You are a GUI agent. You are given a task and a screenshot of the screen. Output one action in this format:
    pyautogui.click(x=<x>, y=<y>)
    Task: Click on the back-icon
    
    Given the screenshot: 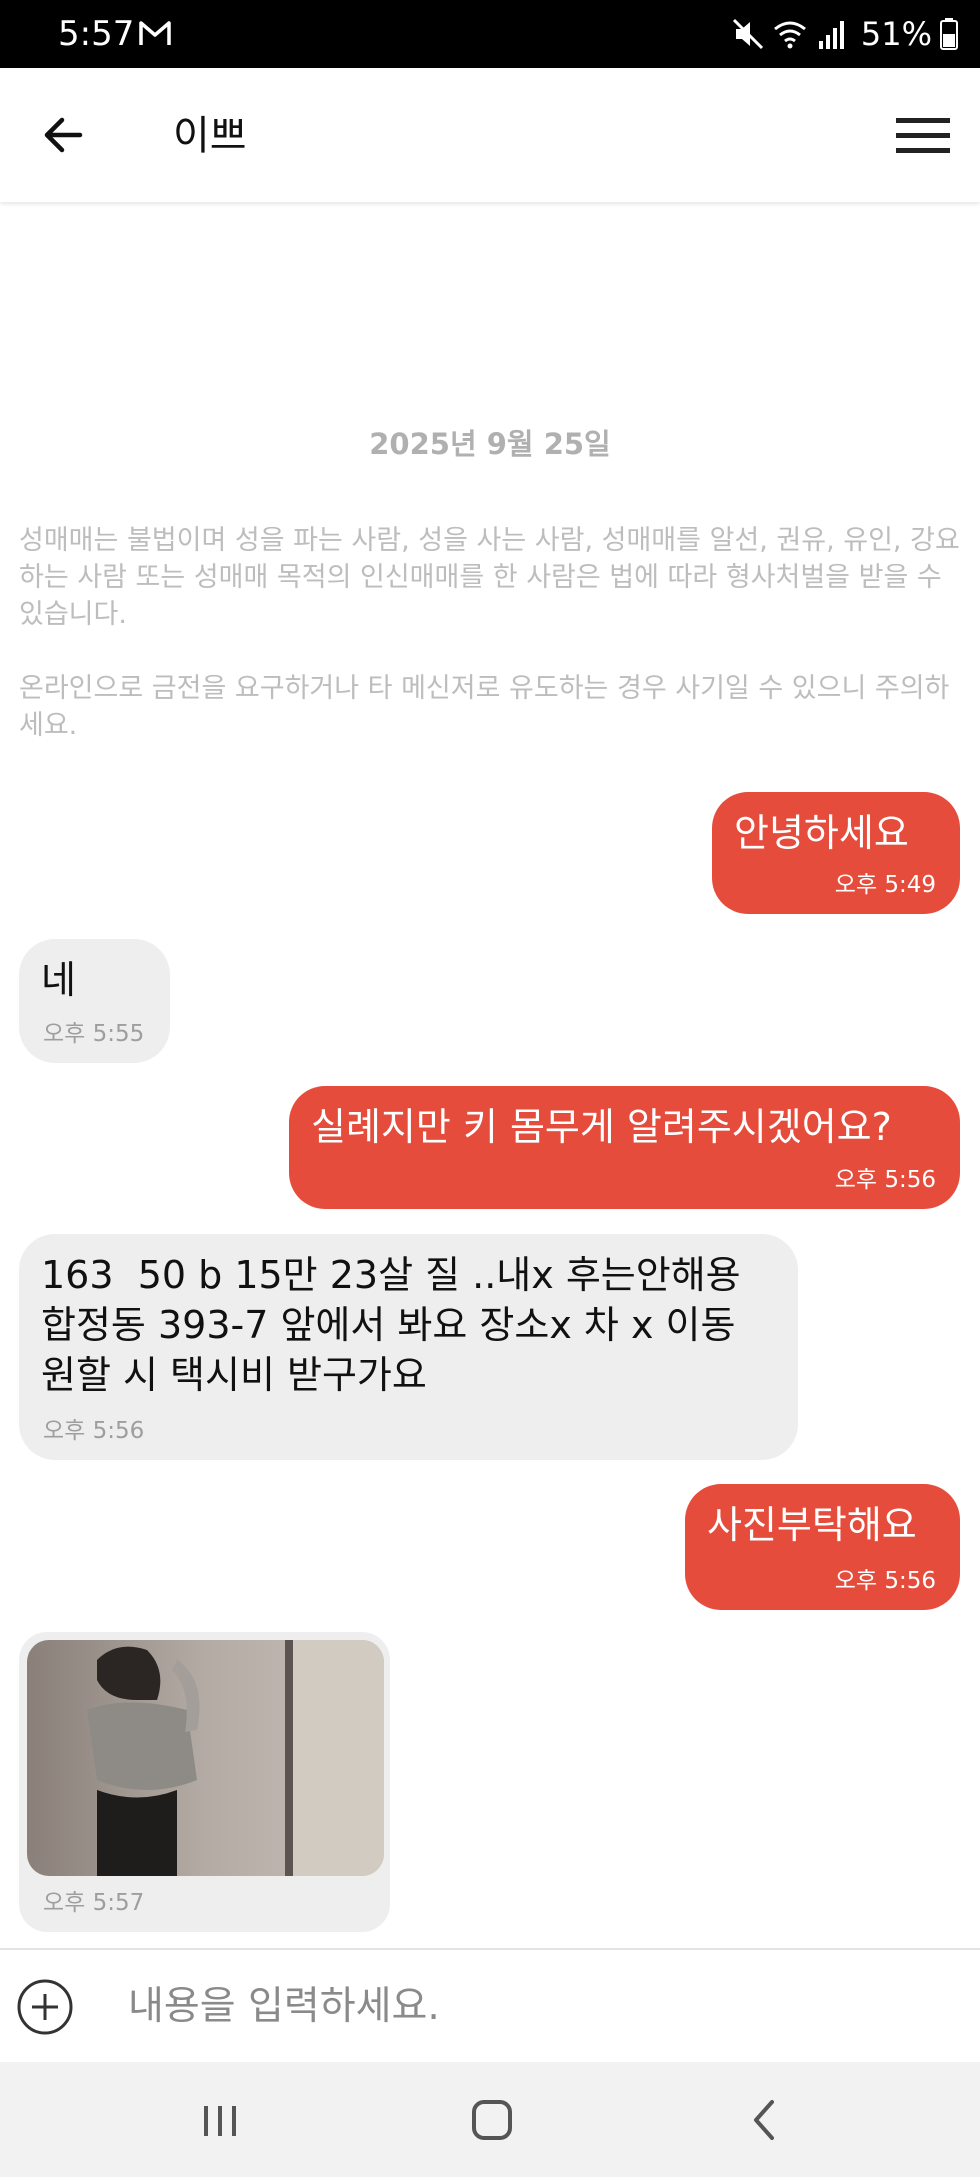 What is the action you would take?
    pyautogui.click(x=766, y=2120)
    